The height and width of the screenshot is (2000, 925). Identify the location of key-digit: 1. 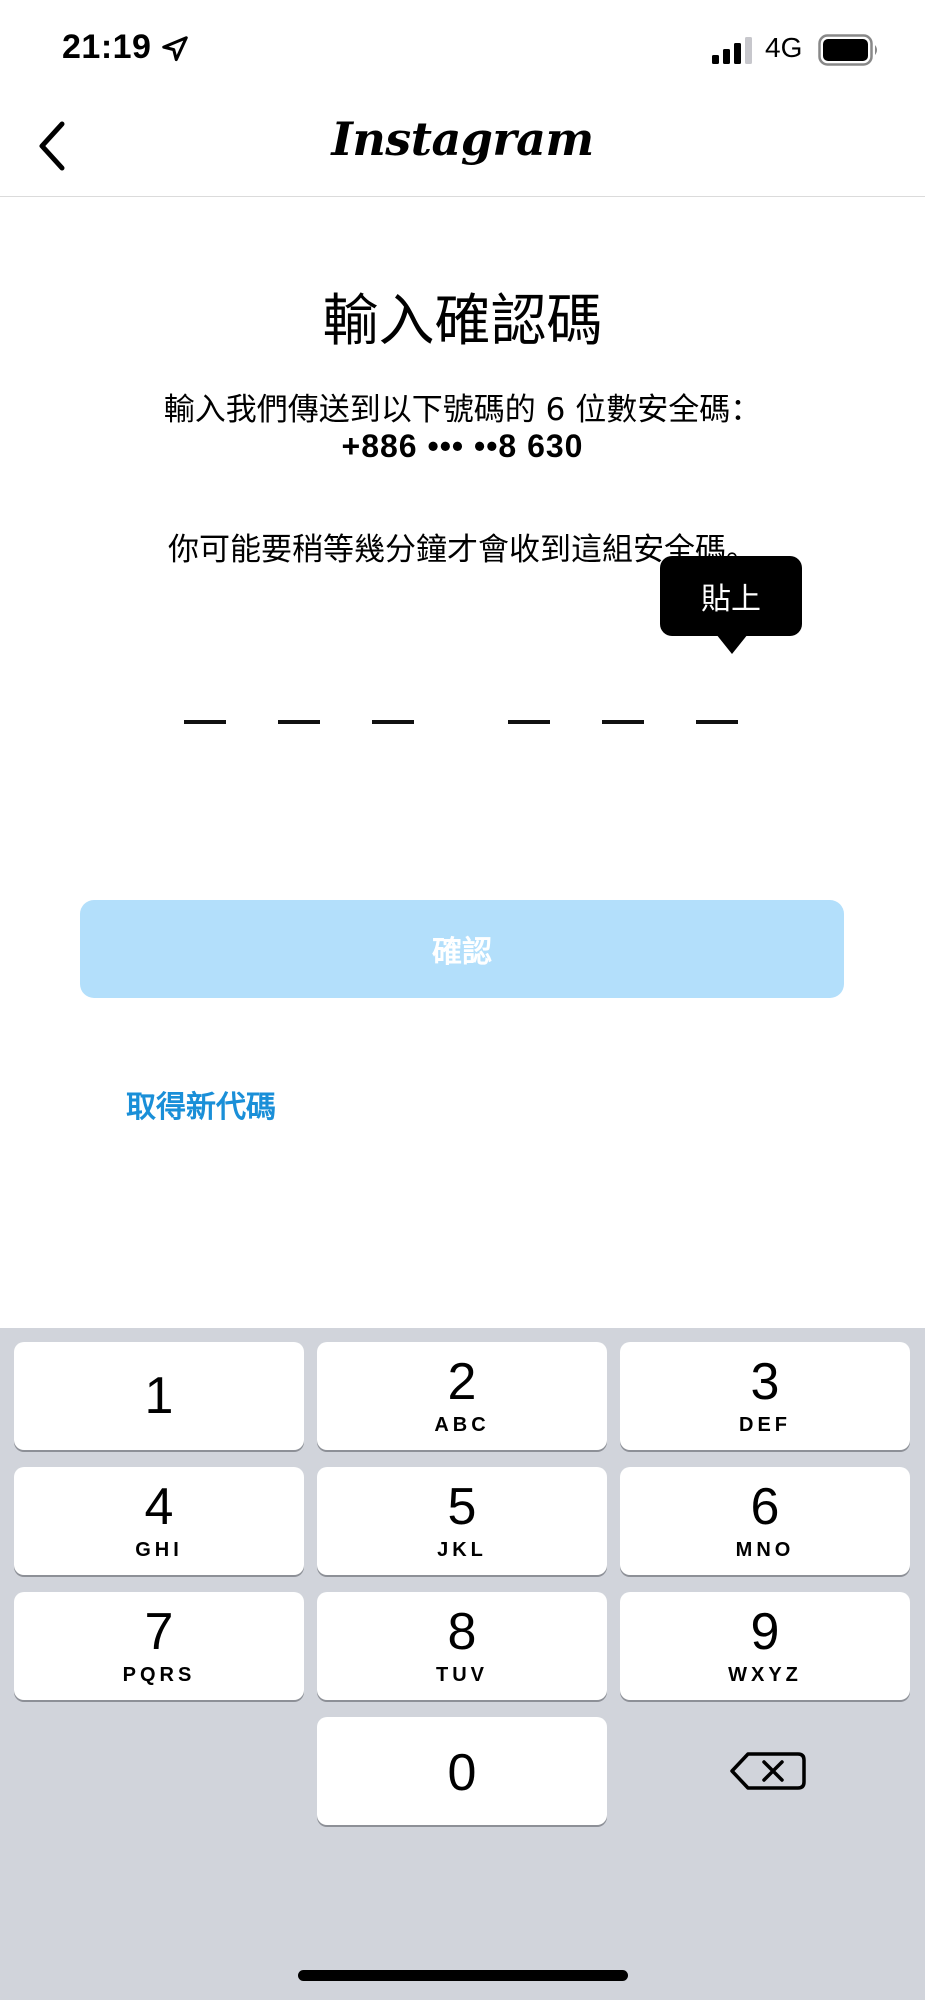
(159, 1396).